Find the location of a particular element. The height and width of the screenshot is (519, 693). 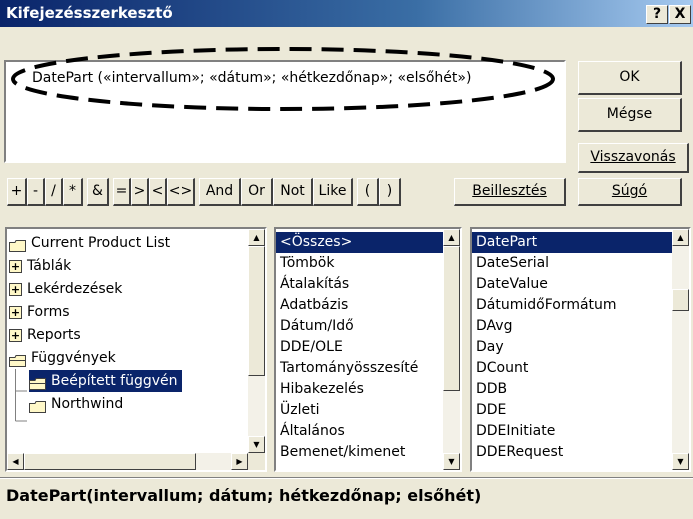

scroll-left-icon: ◀ is located at coordinates (15, 461).